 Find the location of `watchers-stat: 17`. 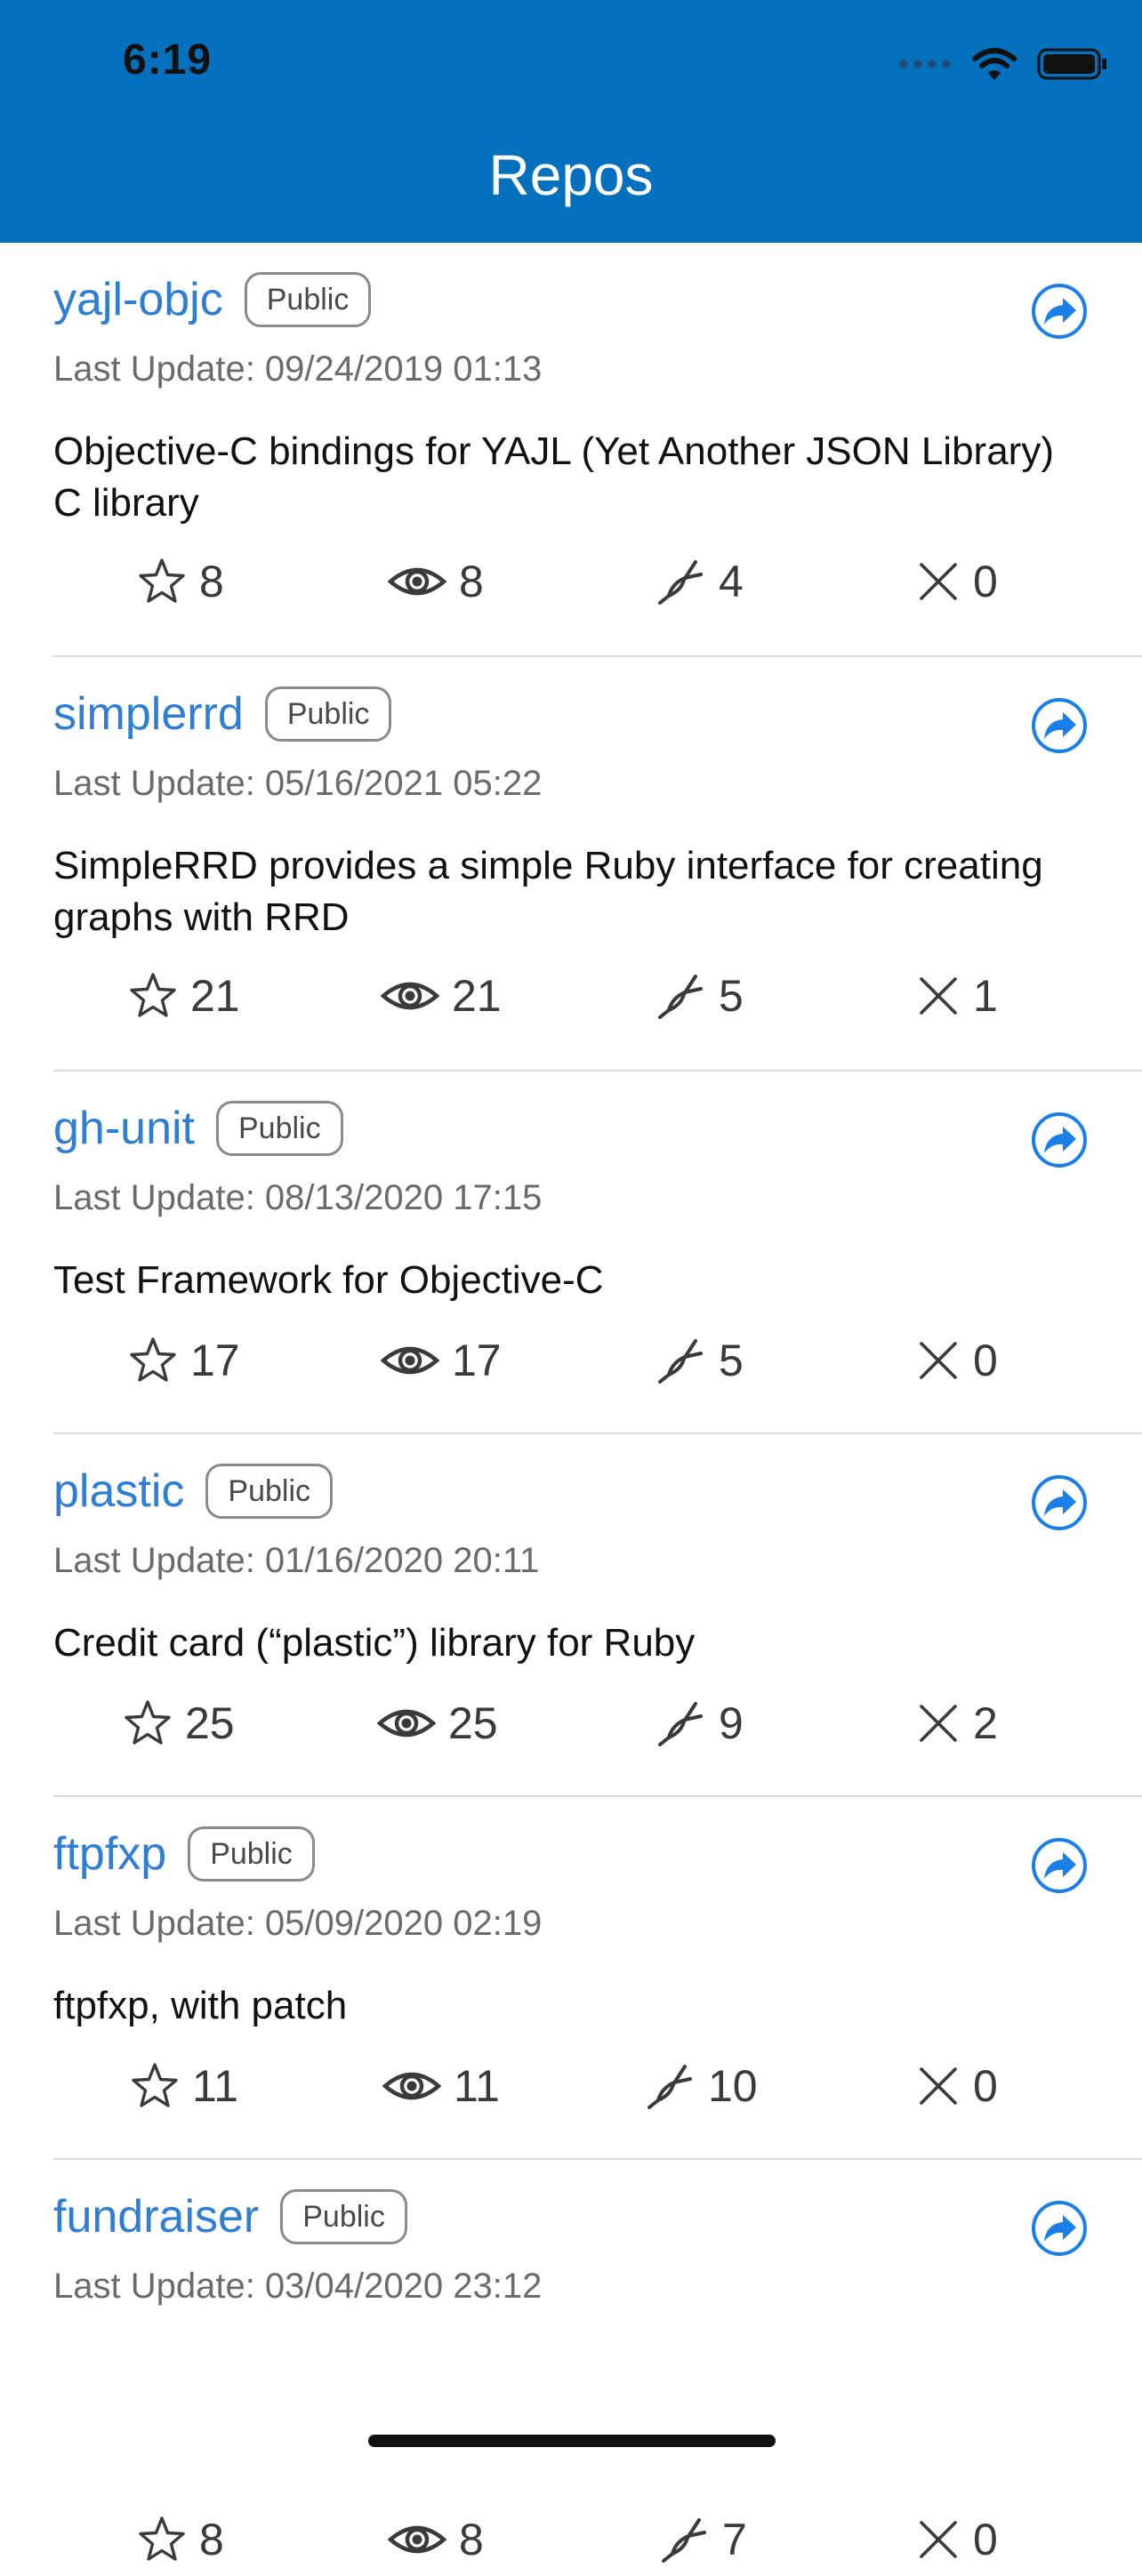

watchers-stat: 17 is located at coordinates (441, 1360).